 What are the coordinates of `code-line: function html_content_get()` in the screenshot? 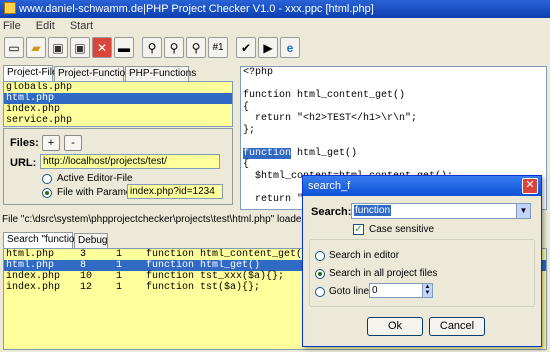 It's located at (324, 95).